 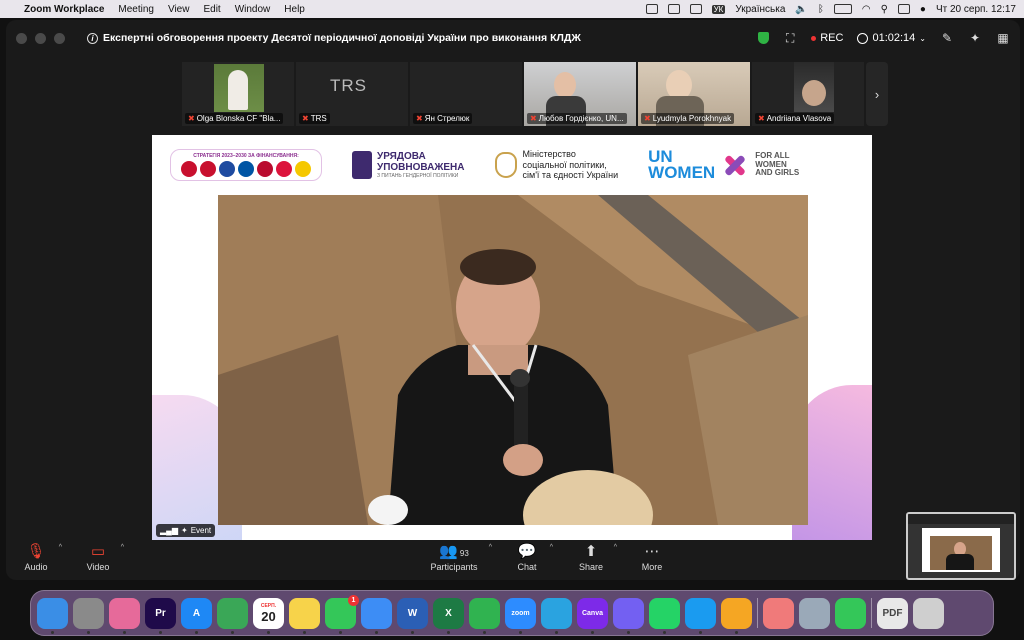 I want to click on menu-meeting: Meeting, so click(x=136, y=9).